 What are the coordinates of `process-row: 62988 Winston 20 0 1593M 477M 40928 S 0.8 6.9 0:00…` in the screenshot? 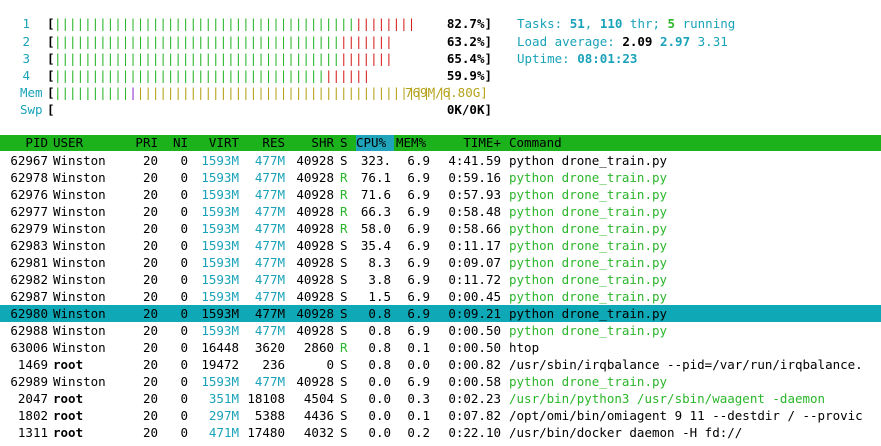 It's located at (440, 330).